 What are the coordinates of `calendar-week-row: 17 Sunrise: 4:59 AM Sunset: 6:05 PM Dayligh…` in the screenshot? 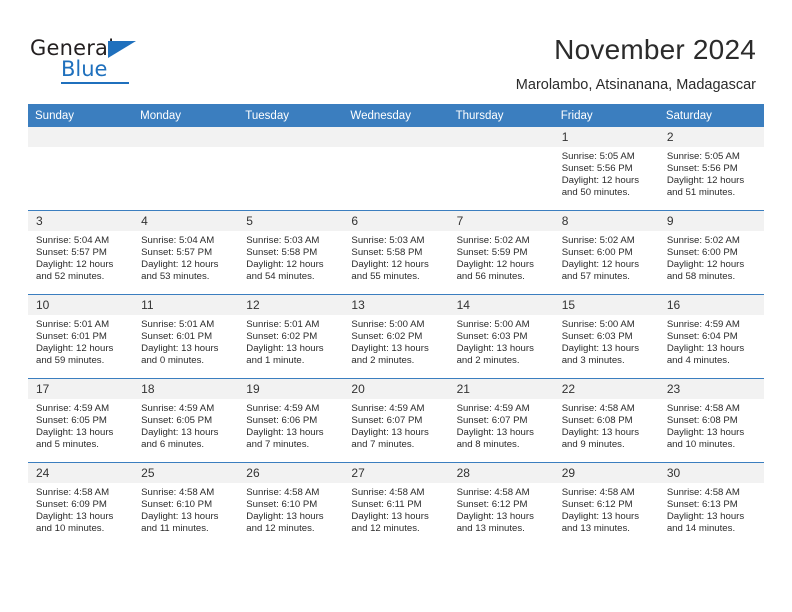 It's located at (396, 420).